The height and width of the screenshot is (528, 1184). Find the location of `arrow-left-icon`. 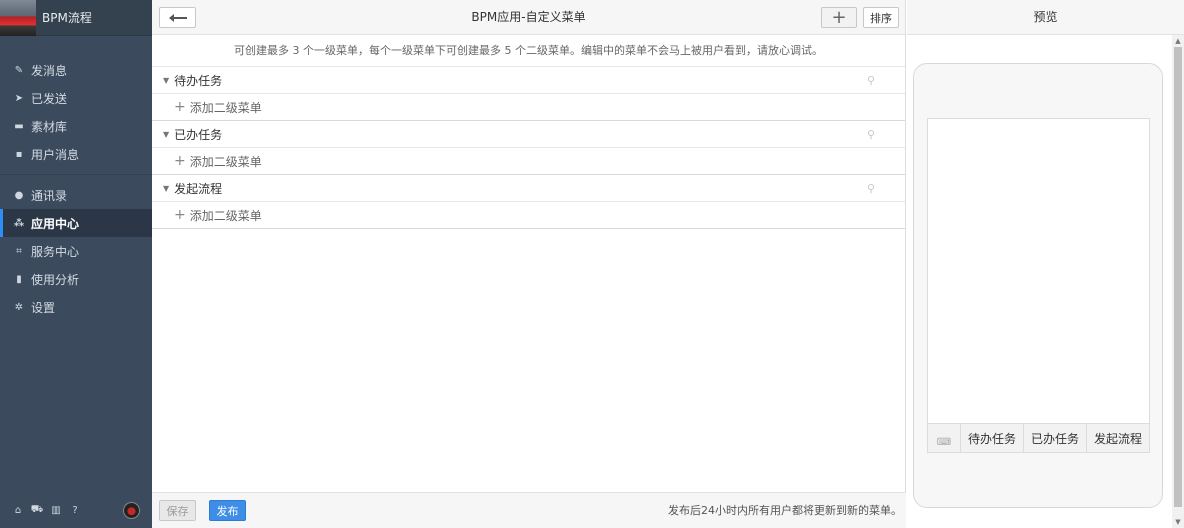

arrow-left-icon is located at coordinates (177, 17).